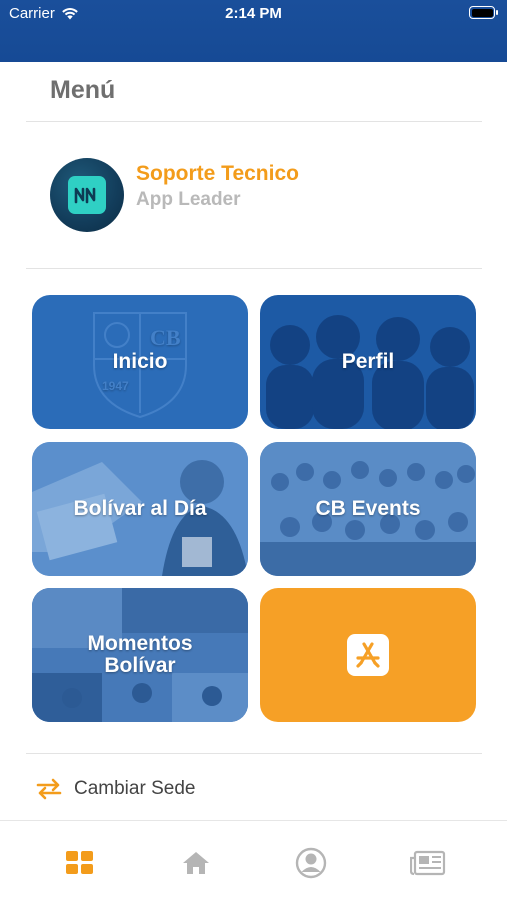 This screenshot has width=507, height=901. Describe the element at coordinates (253, 860) in the screenshot. I see `tab-bar` at that location.